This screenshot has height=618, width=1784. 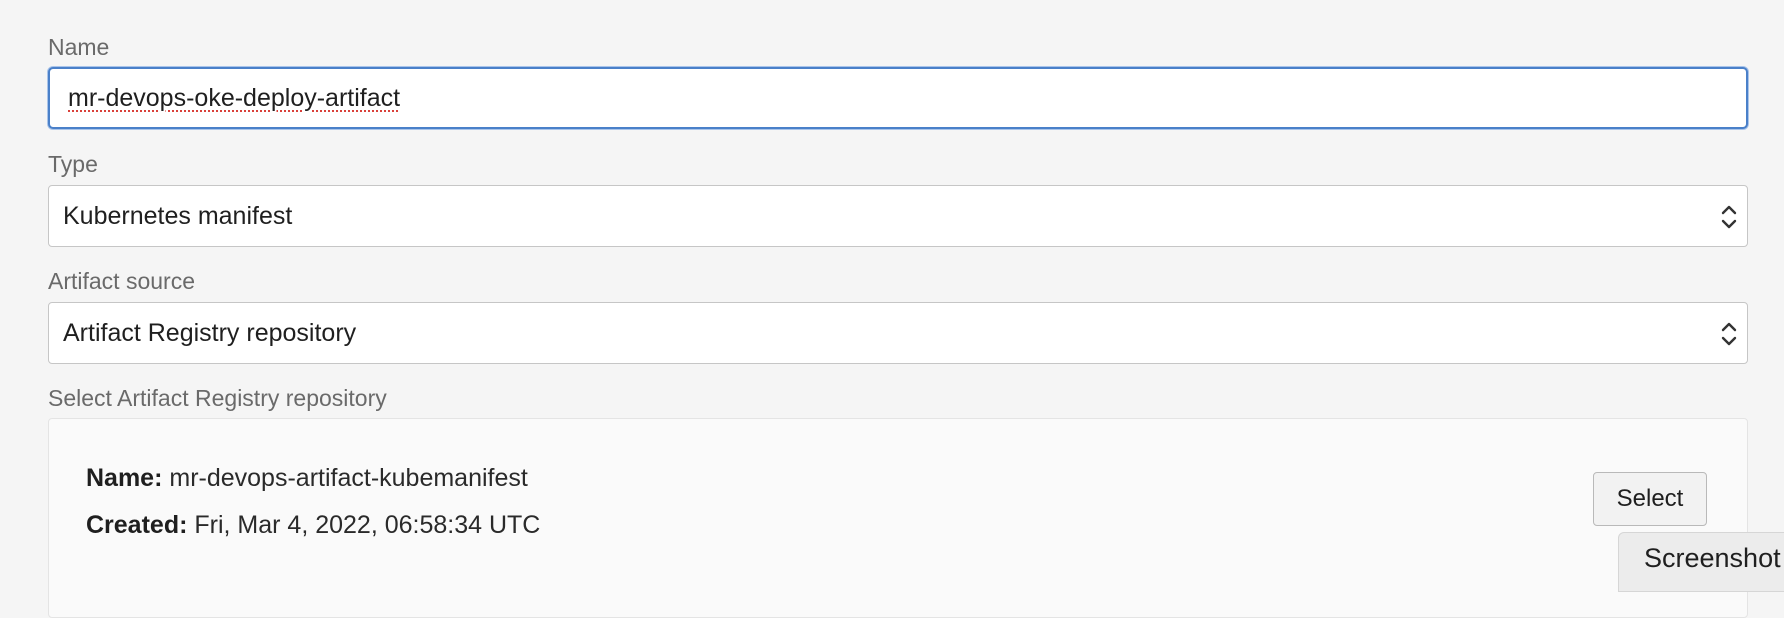 I want to click on repository-name-key: Name:, so click(x=124, y=478).